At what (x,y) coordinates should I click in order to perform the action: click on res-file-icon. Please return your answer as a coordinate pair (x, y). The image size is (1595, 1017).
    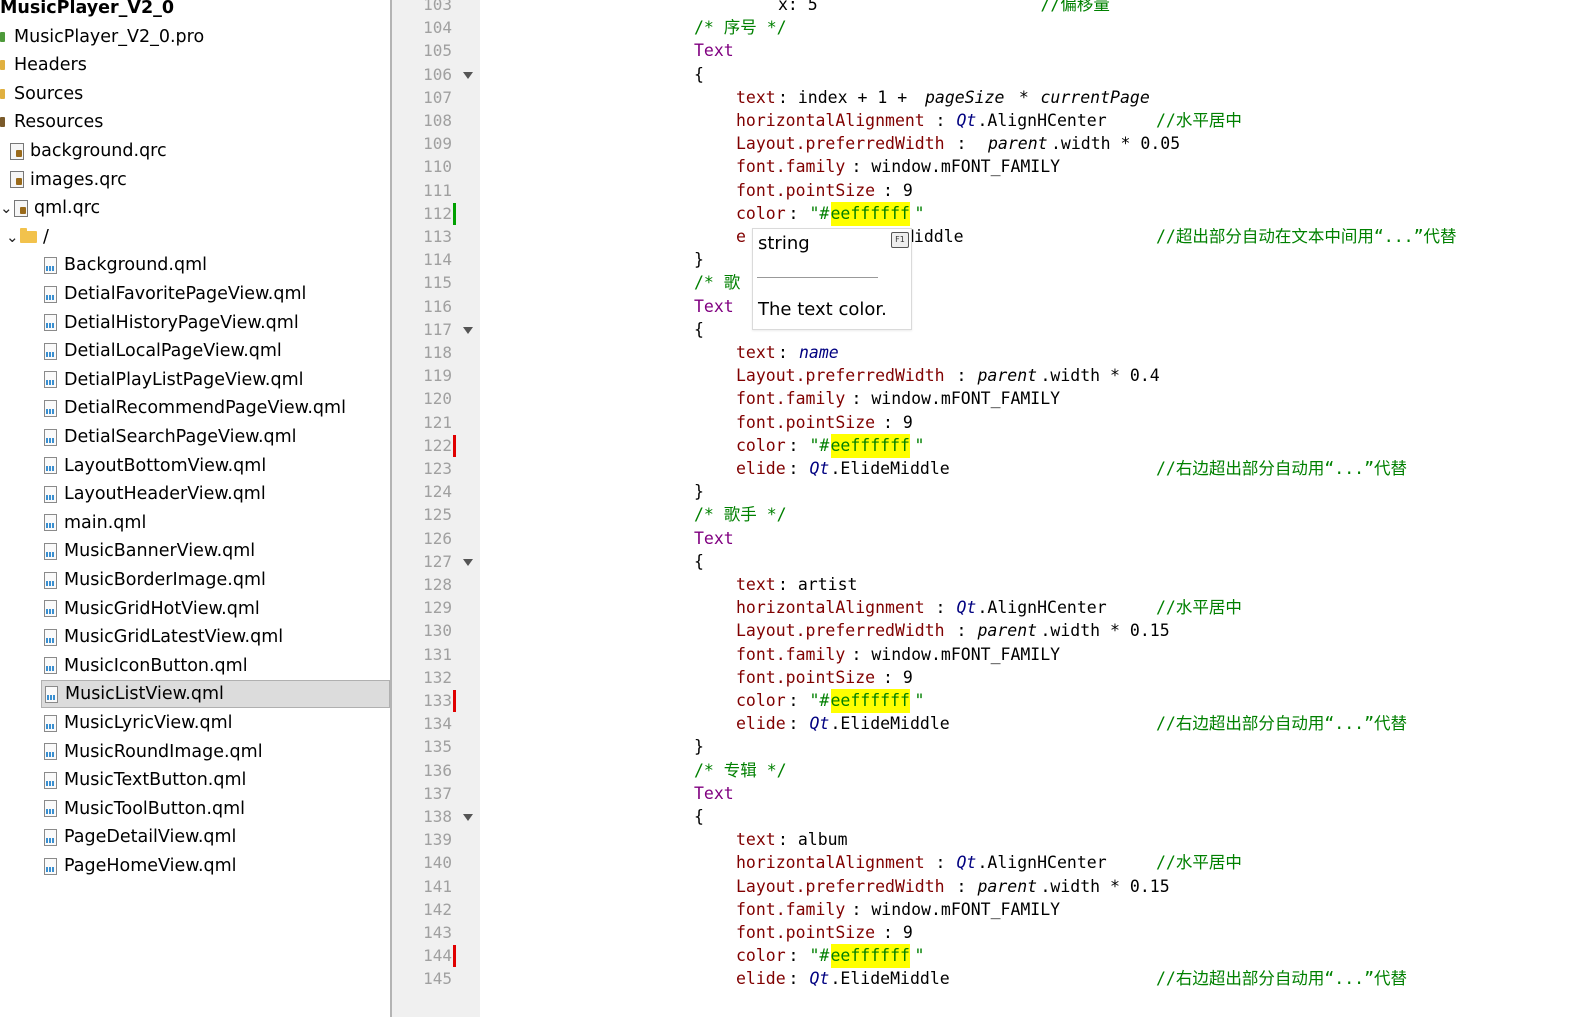
    Looking at the image, I should click on (4, 122).